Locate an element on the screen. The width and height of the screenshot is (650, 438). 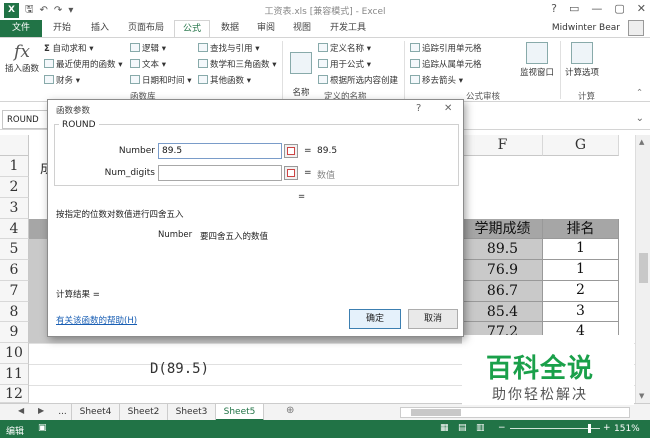
tab-formulas: 公式 is located at coordinates (192, 28).